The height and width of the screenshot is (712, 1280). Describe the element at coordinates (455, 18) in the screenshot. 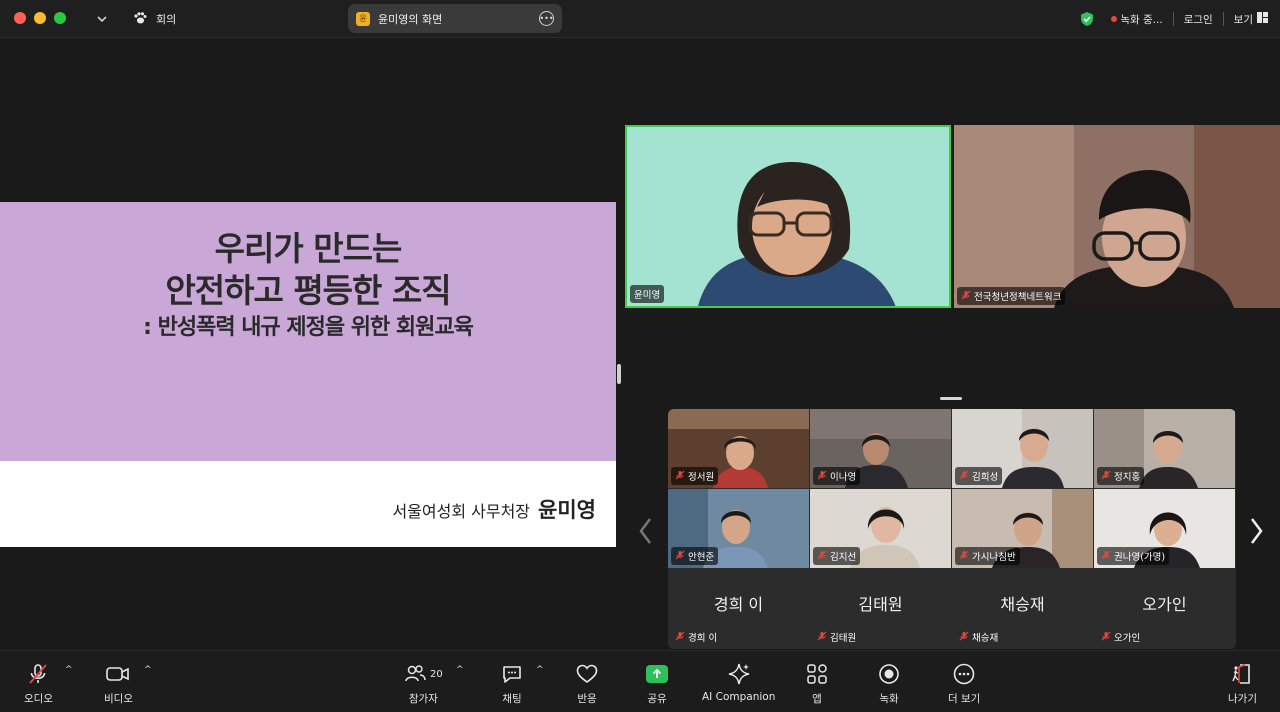

I see `screen-share-pill: 윤 윤미영의 화면 •••` at that location.